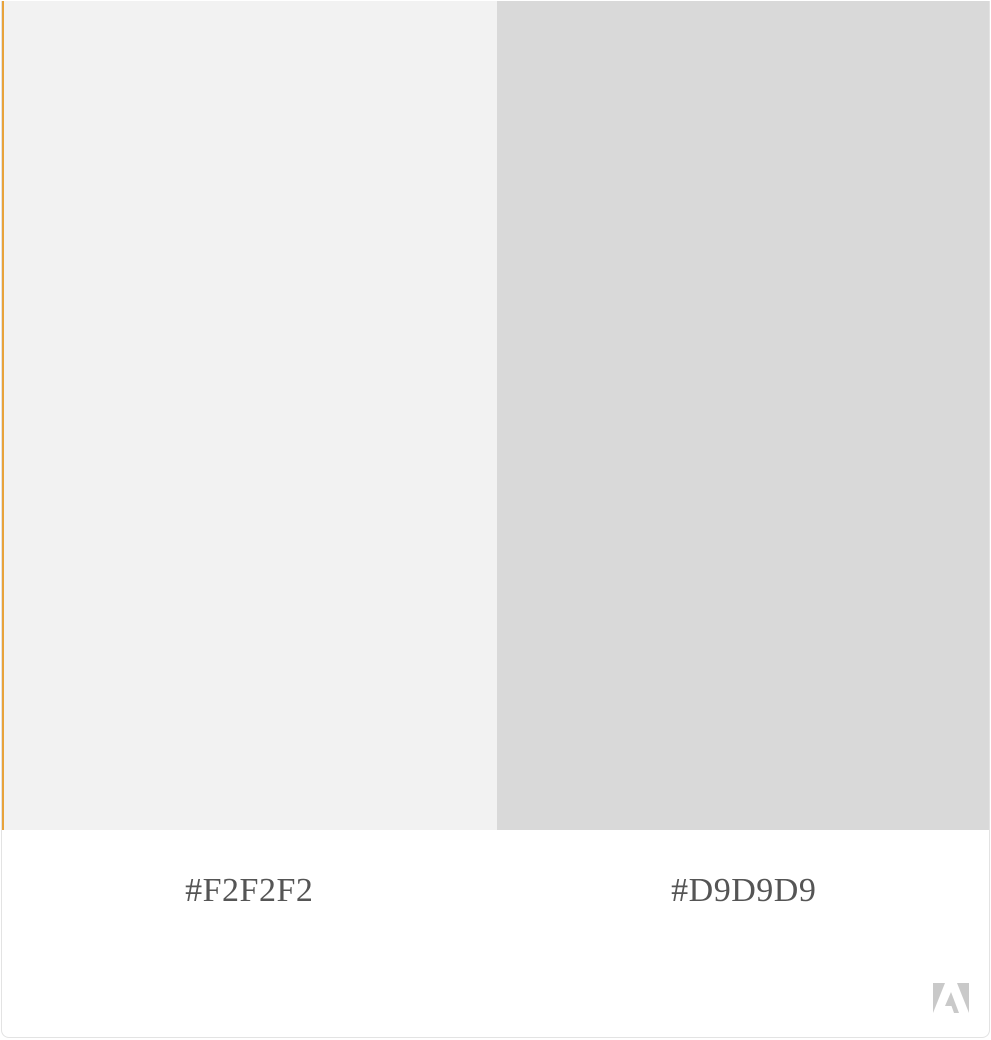 This screenshot has width=991, height=1040. I want to click on swatch-label-cell-2: #D9D9D9, so click(743, 895).